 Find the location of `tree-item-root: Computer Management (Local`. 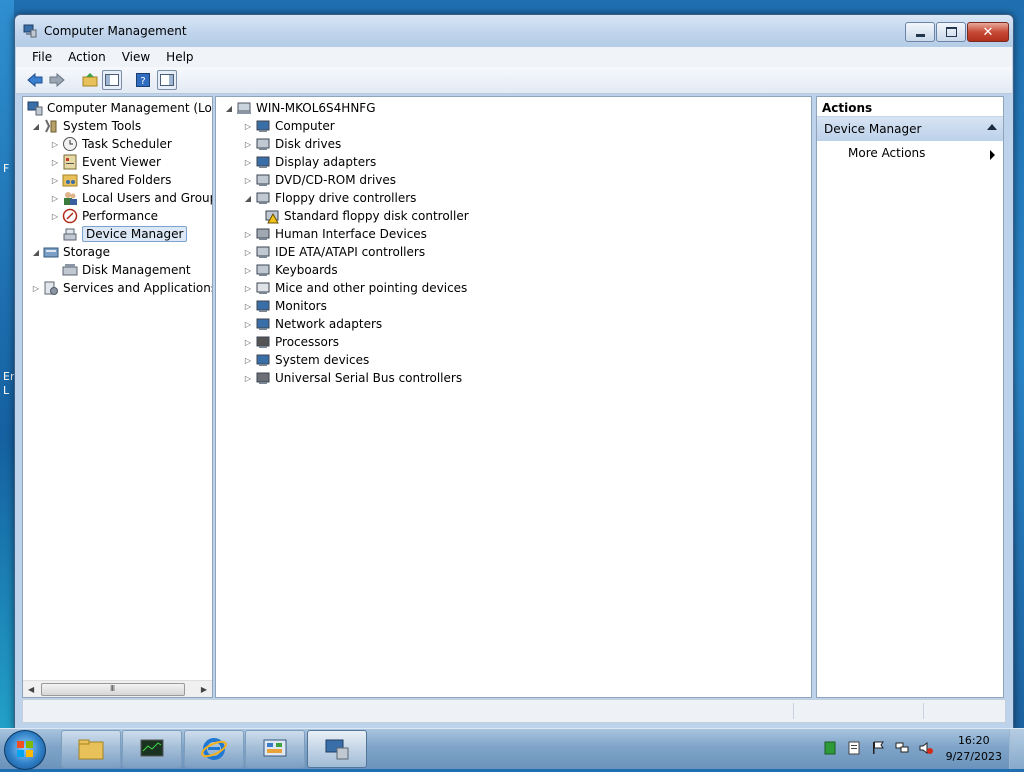

tree-item-root: Computer Management (Local is located at coordinates (118, 108).